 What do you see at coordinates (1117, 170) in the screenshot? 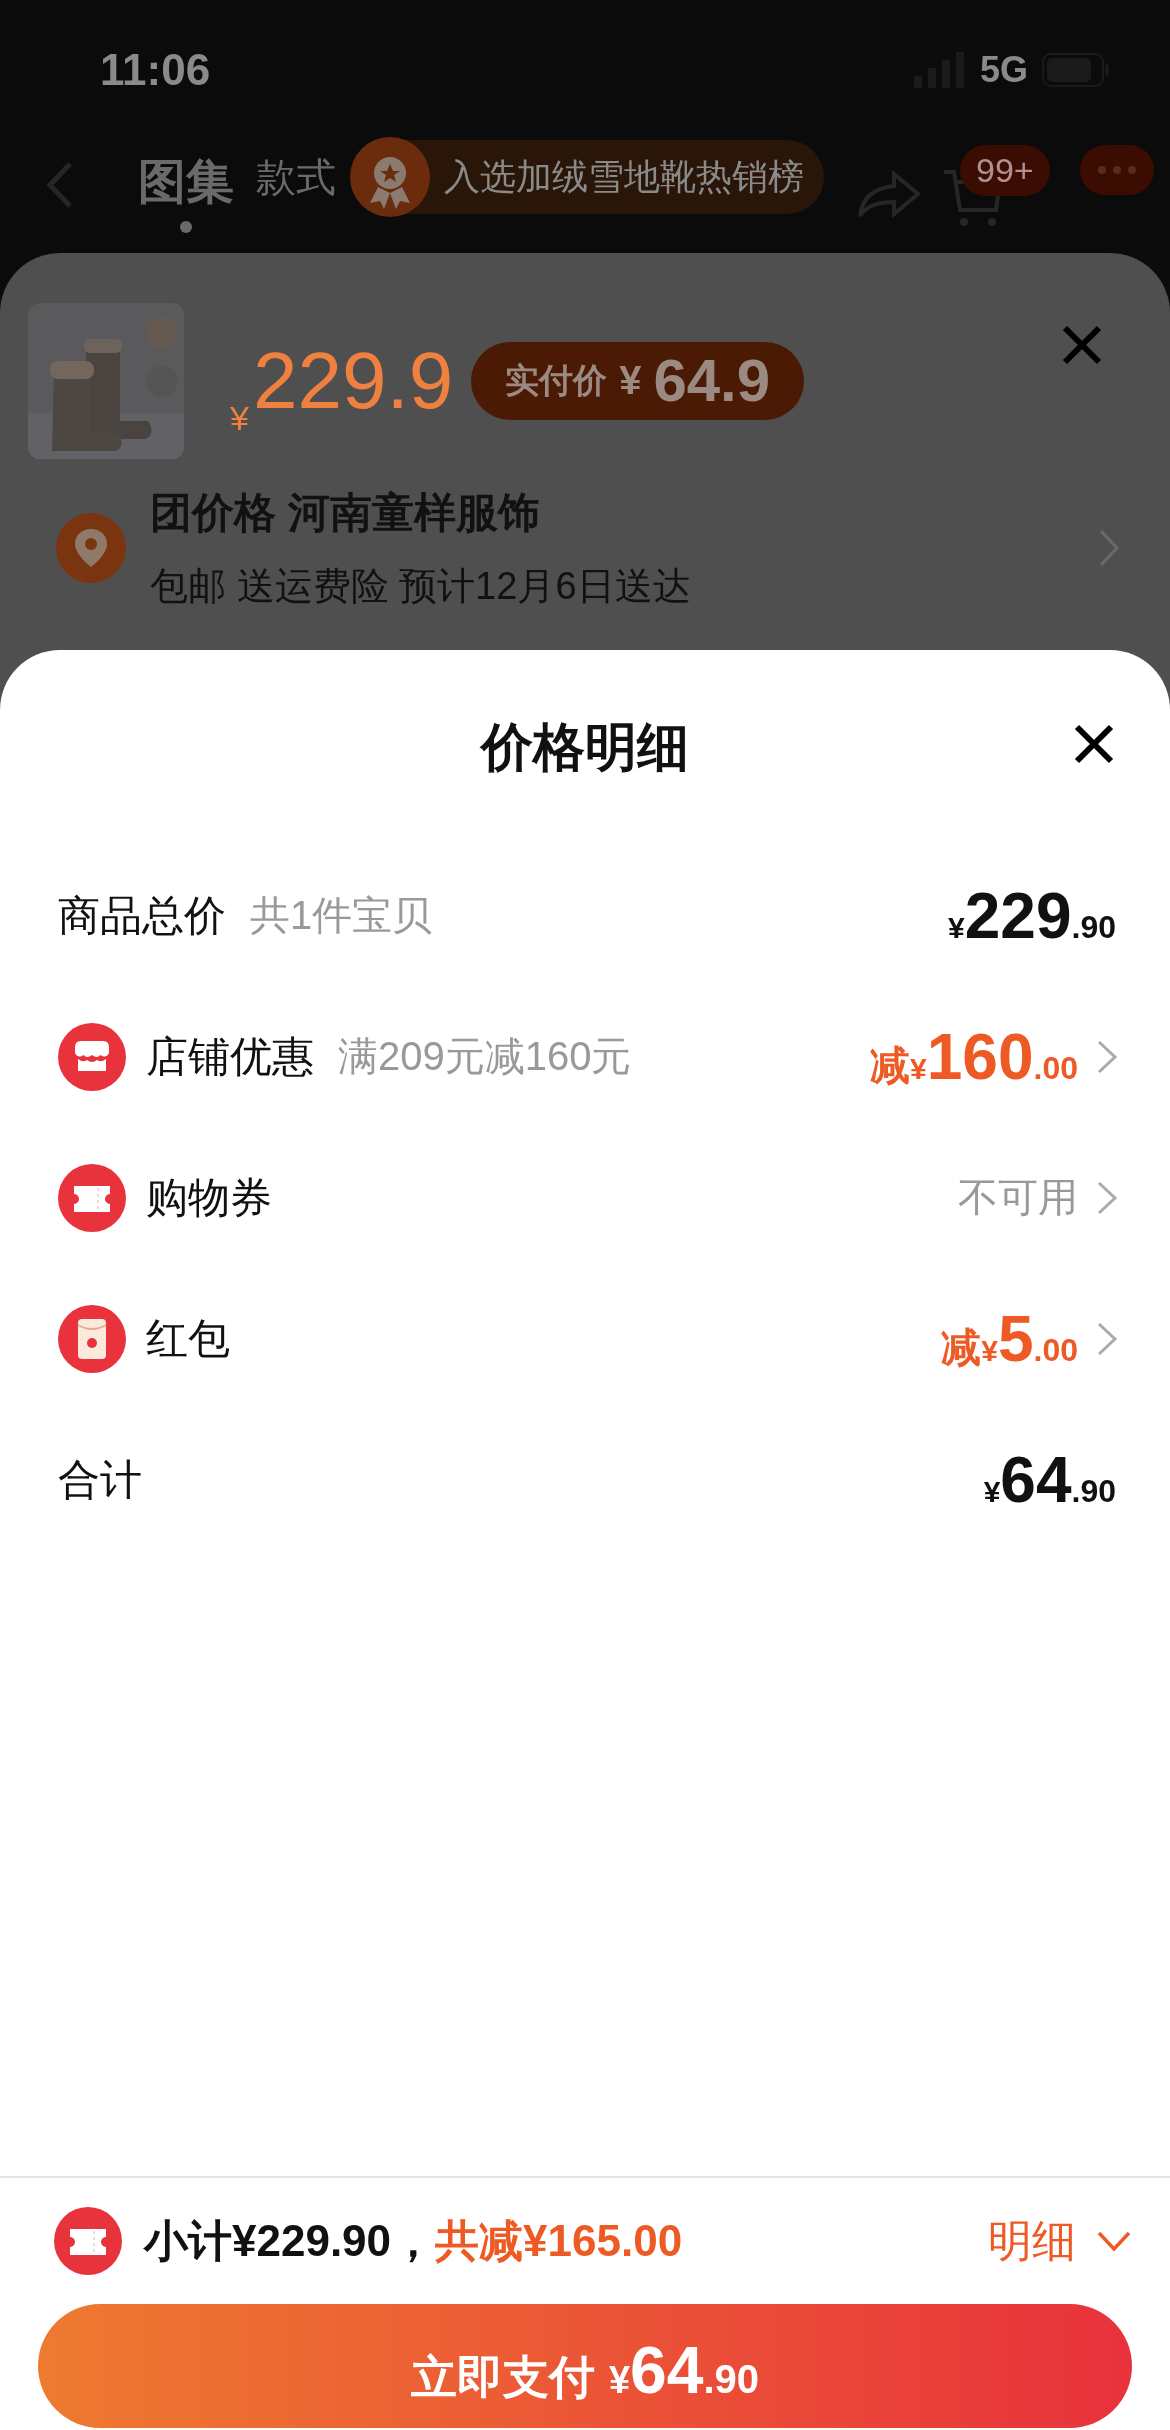
I see `more-icon` at bounding box center [1117, 170].